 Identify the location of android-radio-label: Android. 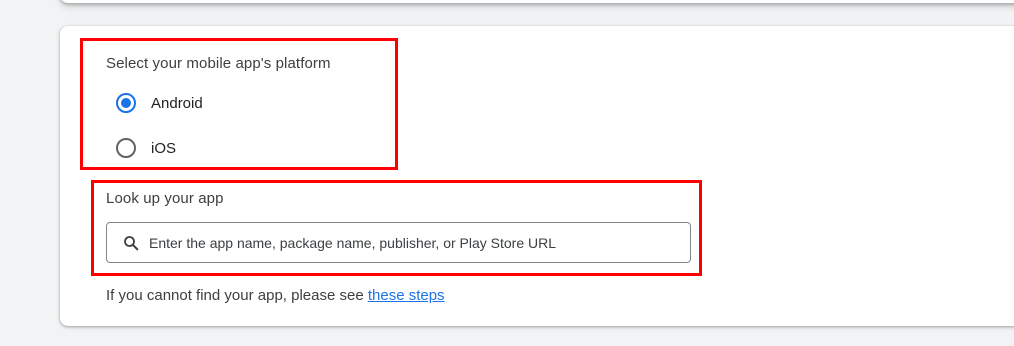
(177, 103).